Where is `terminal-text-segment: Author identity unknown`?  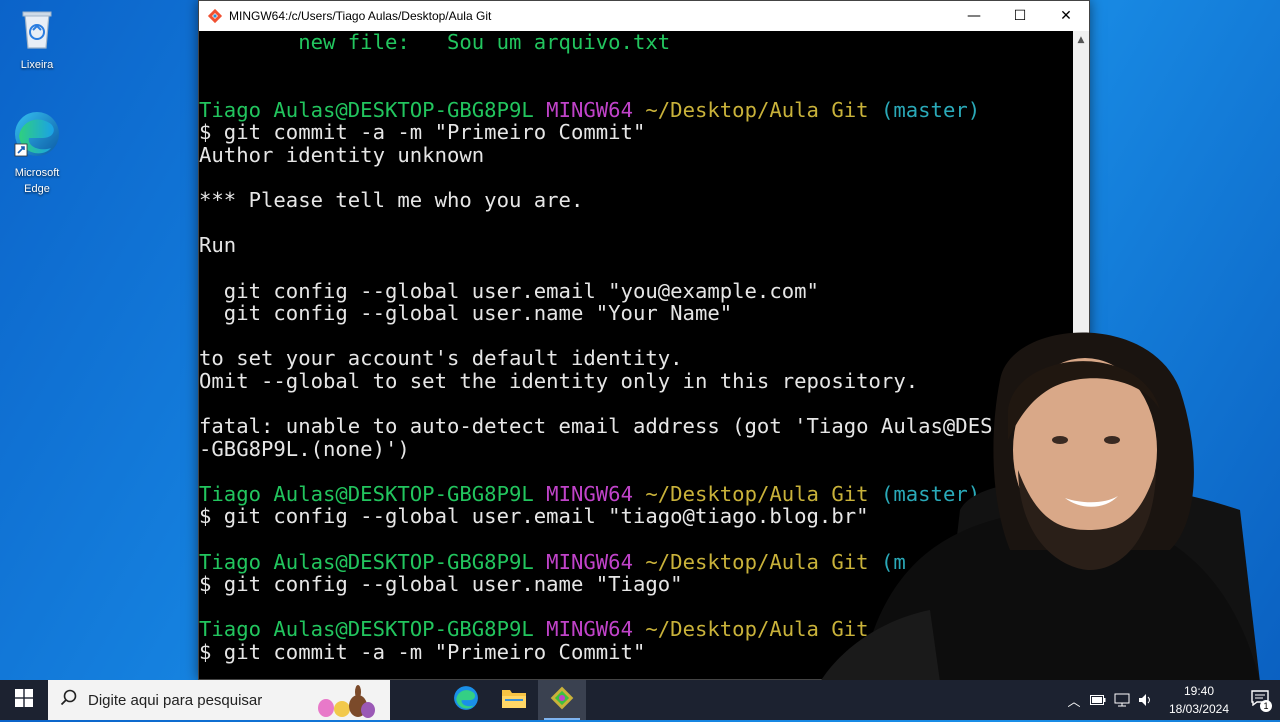
terminal-text-segment: Author identity unknown is located at coordinates (342, 154).